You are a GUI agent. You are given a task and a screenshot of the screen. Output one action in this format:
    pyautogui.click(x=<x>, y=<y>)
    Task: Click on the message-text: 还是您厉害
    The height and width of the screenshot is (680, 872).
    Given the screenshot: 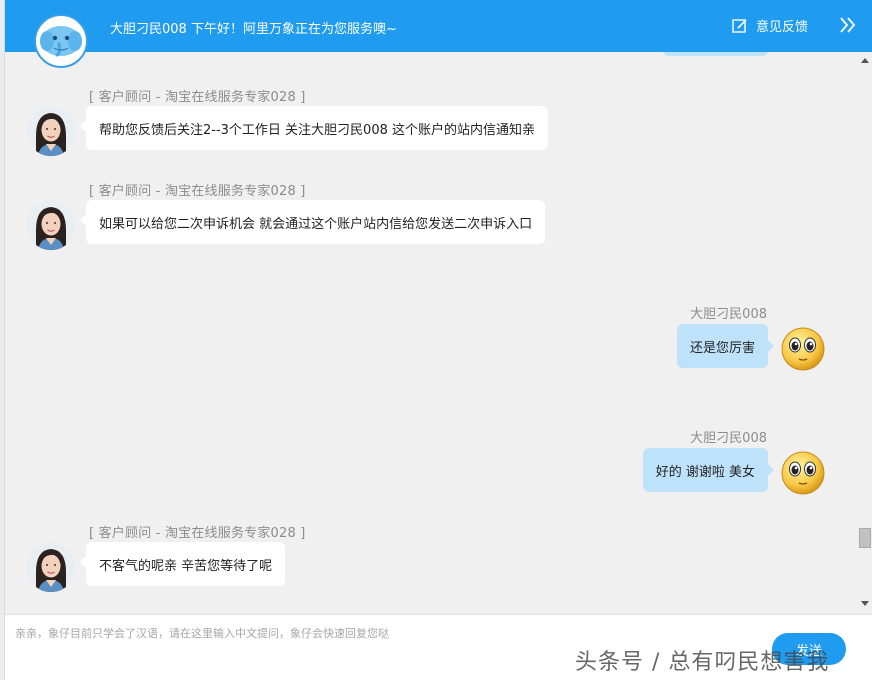 What is the action you would take?
    pyautogui.click(x=722, y=348)
    